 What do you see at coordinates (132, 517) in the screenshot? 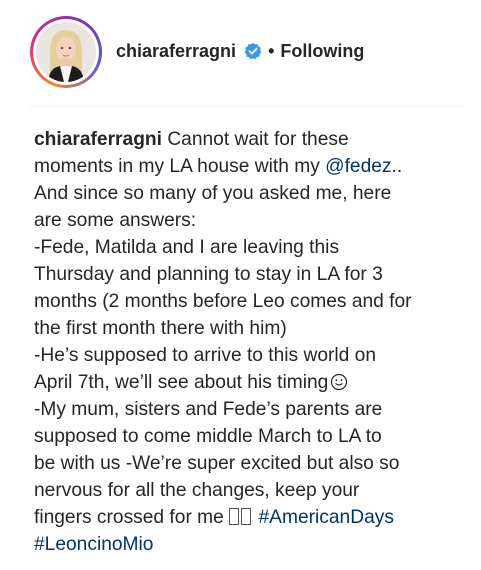
I see `caption-text: fingers crossed for me` at bounding box center [132, 517].